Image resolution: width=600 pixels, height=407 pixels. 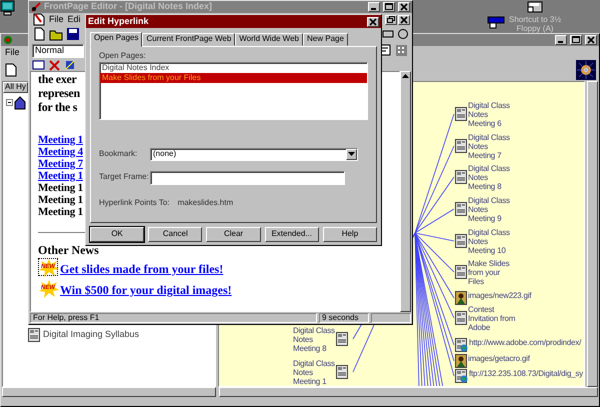 What do you see at coordinates (58, 51) in the screenshot?
I see `style-dropdown: Normal` at bounding box center [58, 51].